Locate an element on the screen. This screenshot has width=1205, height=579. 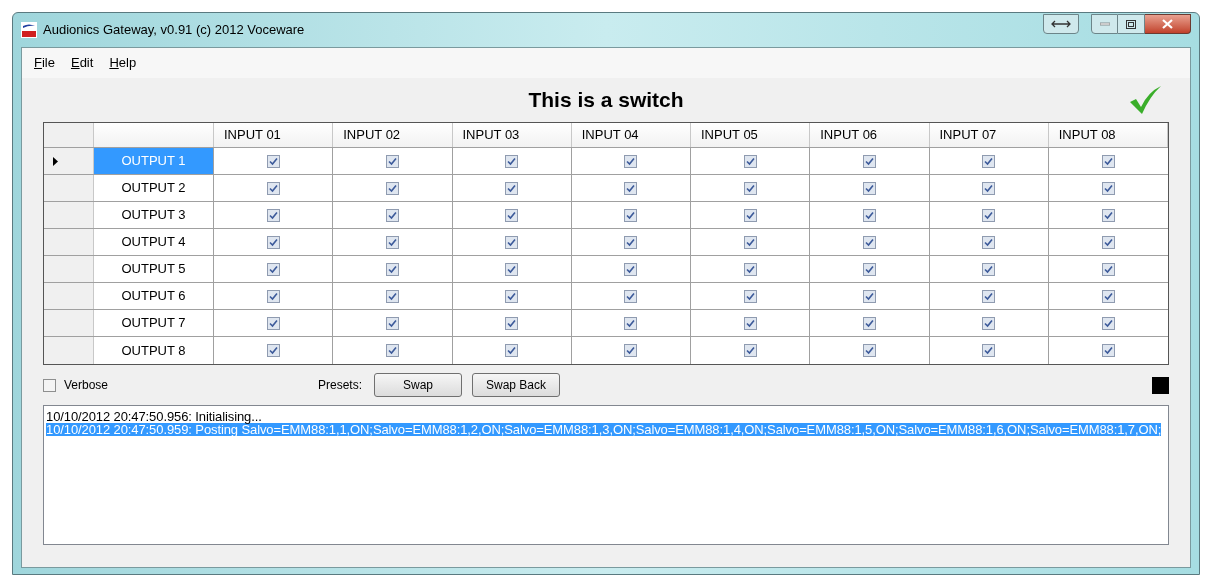
close-icon is located at coordinates (1167, 24).